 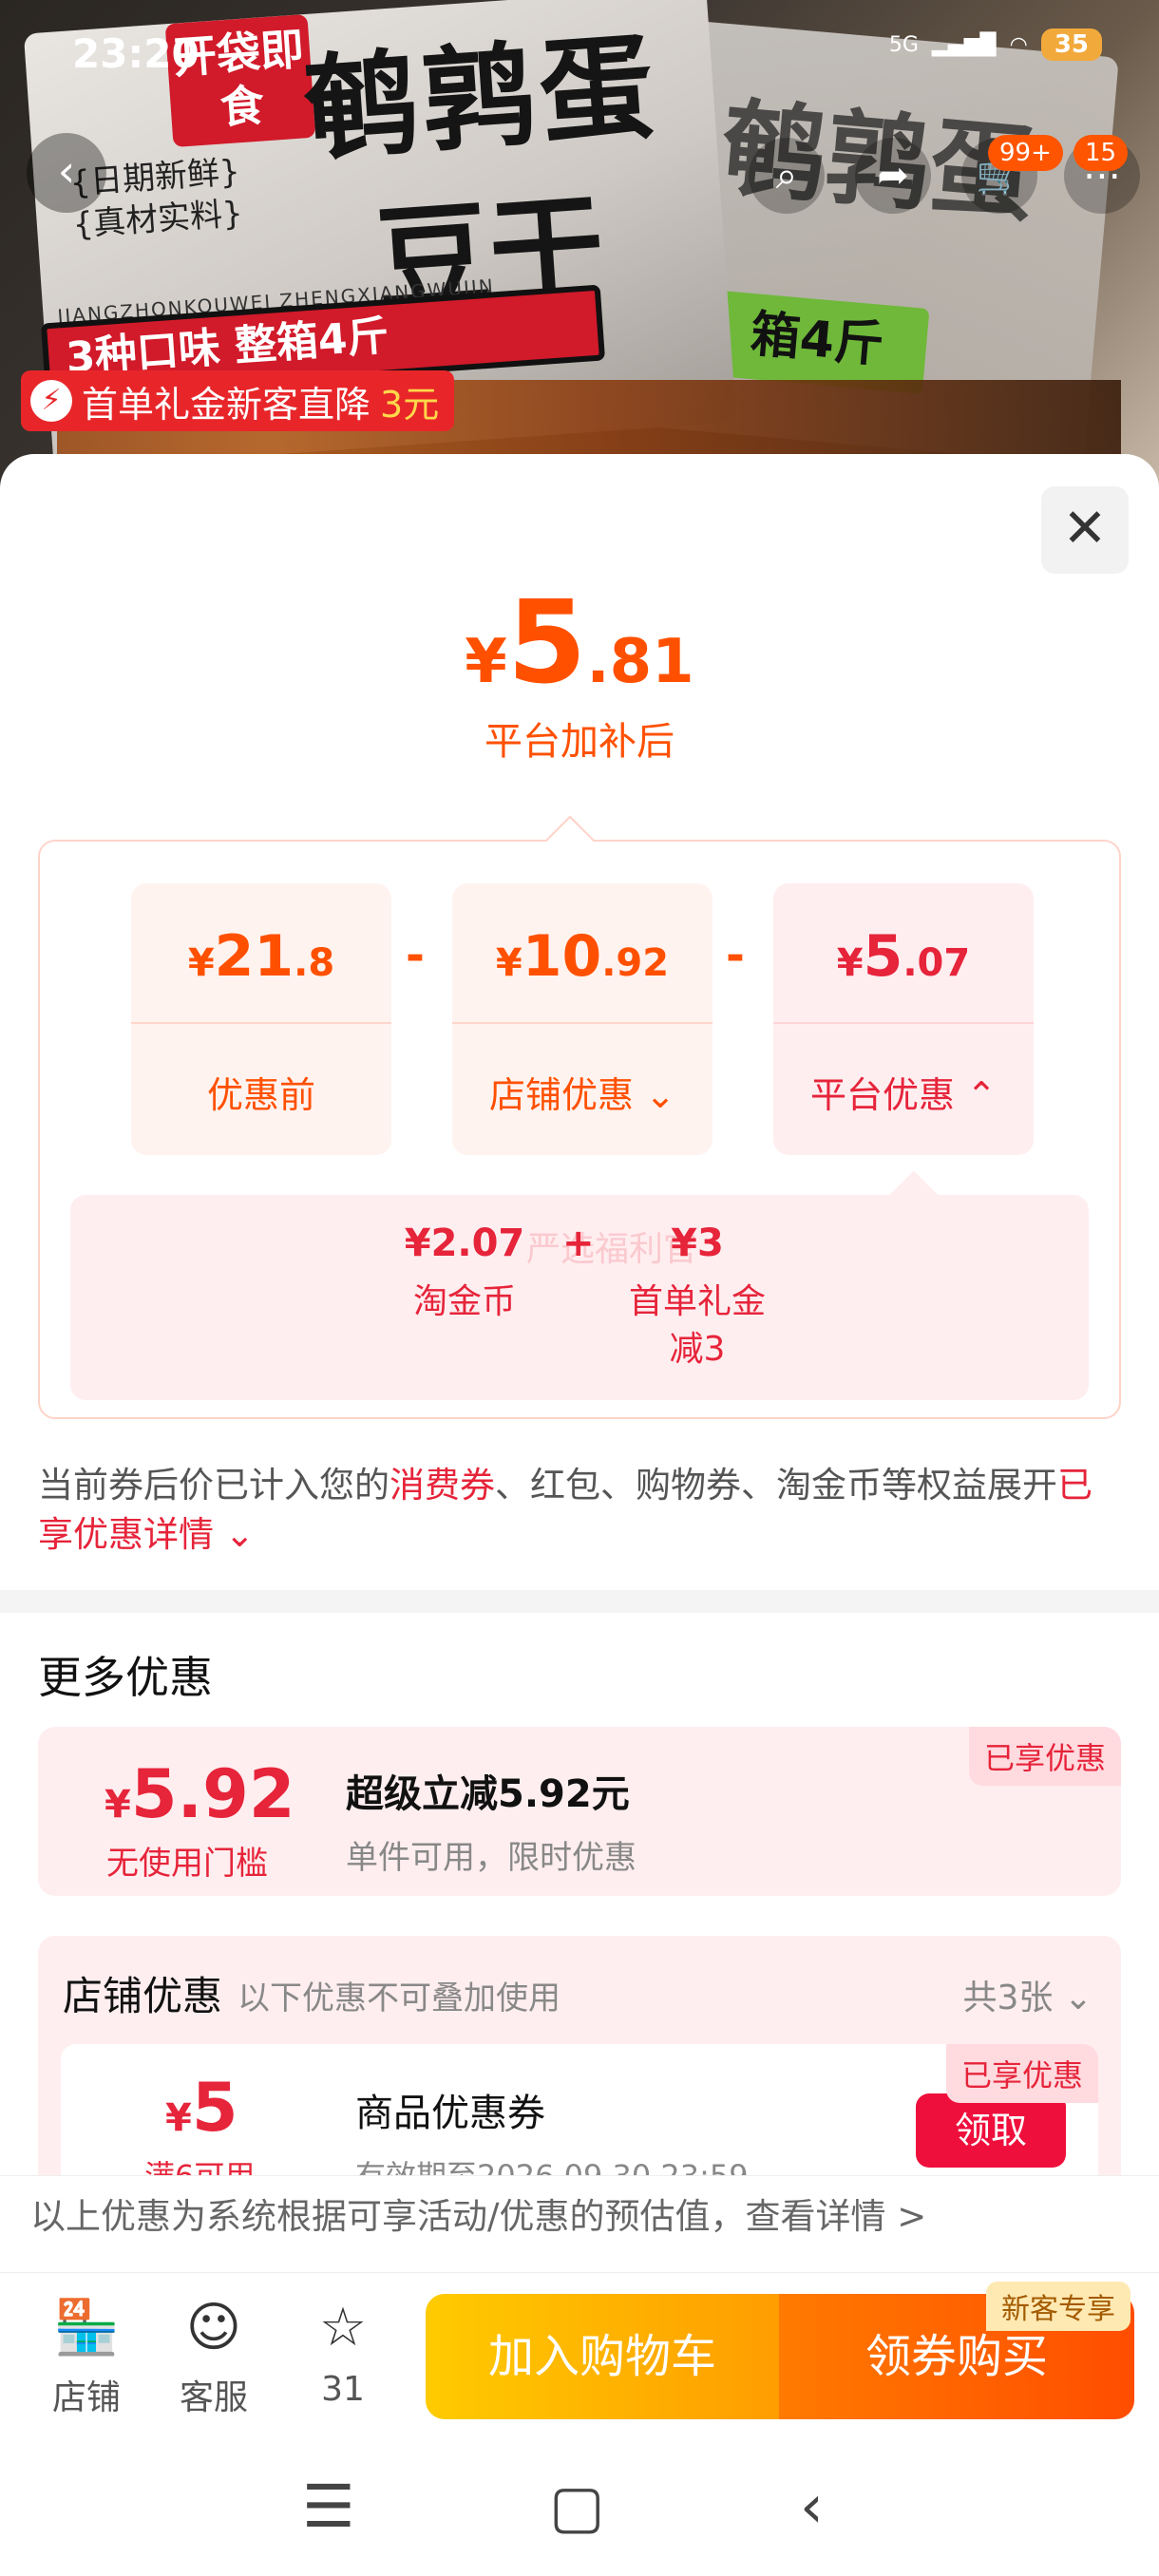 What do you see at coordinates (86, 2327) in the screenshot?
I see `store-icon: 🏪` at bounding box center [86, 2327].